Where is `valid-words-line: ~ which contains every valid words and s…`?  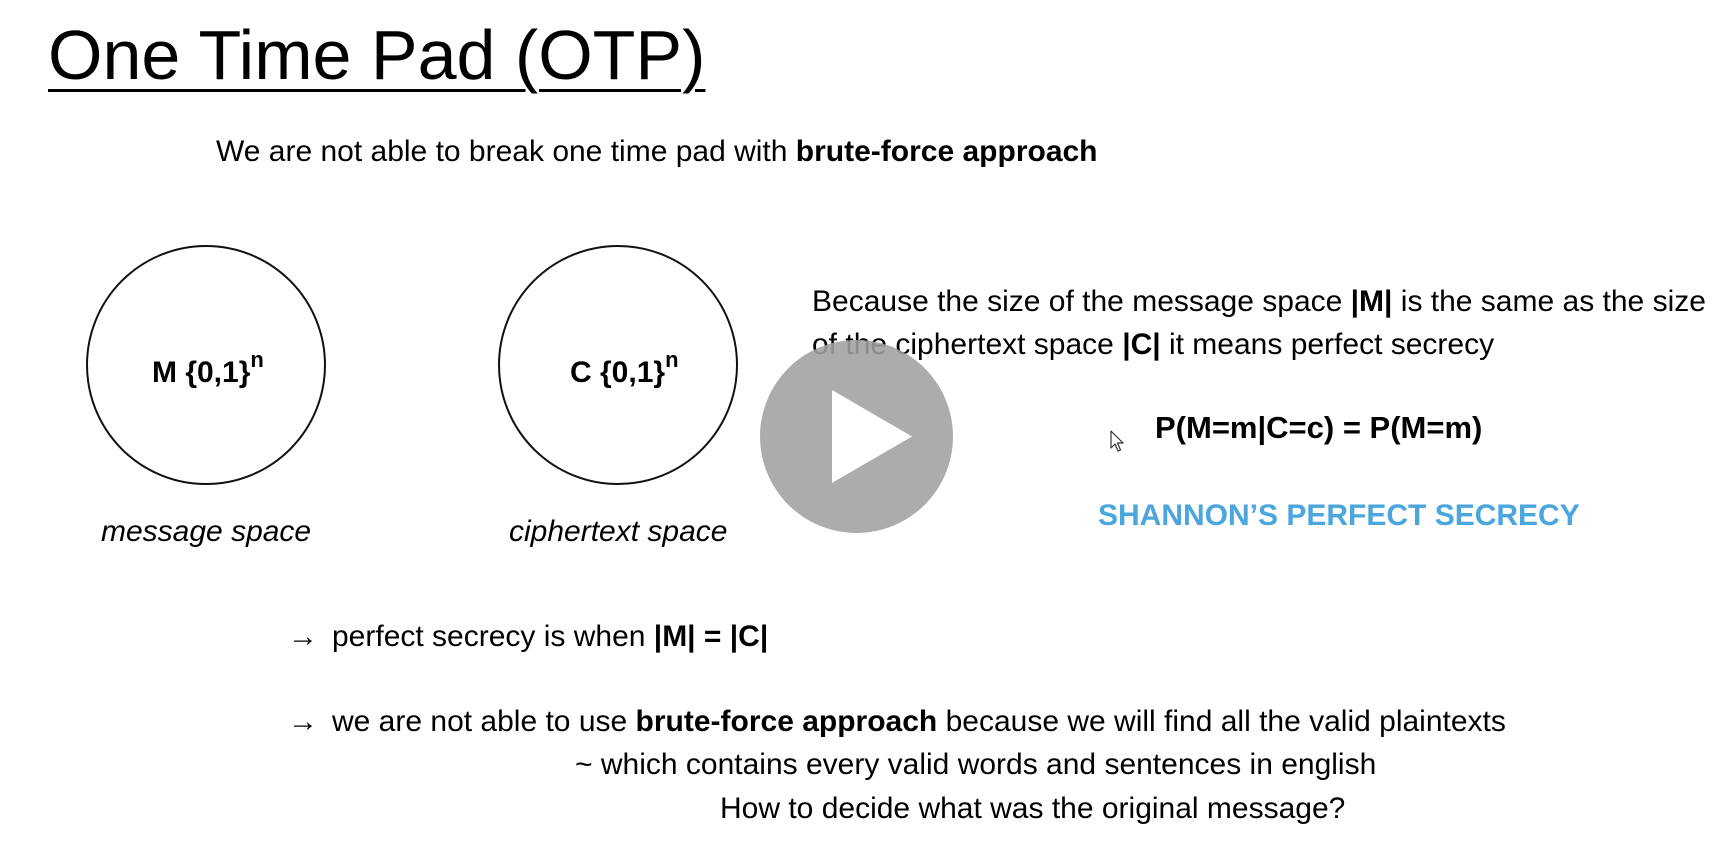 valid-words-line: ~ which contains every valid words and s… is located at coordinates (976, 764).